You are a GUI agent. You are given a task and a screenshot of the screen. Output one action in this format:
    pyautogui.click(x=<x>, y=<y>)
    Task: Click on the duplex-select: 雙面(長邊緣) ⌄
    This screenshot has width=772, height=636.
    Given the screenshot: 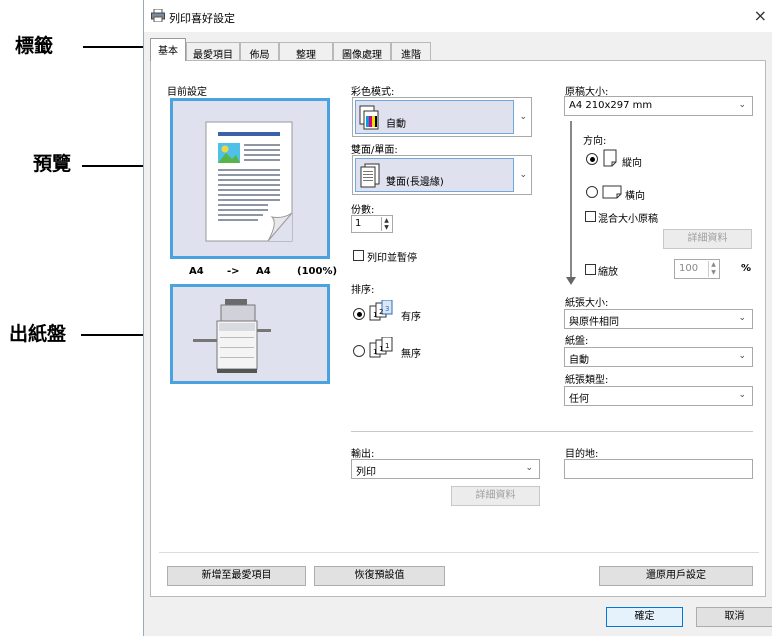 What is the action you would take?
    pyautogui.click(x=442, y=175)
    